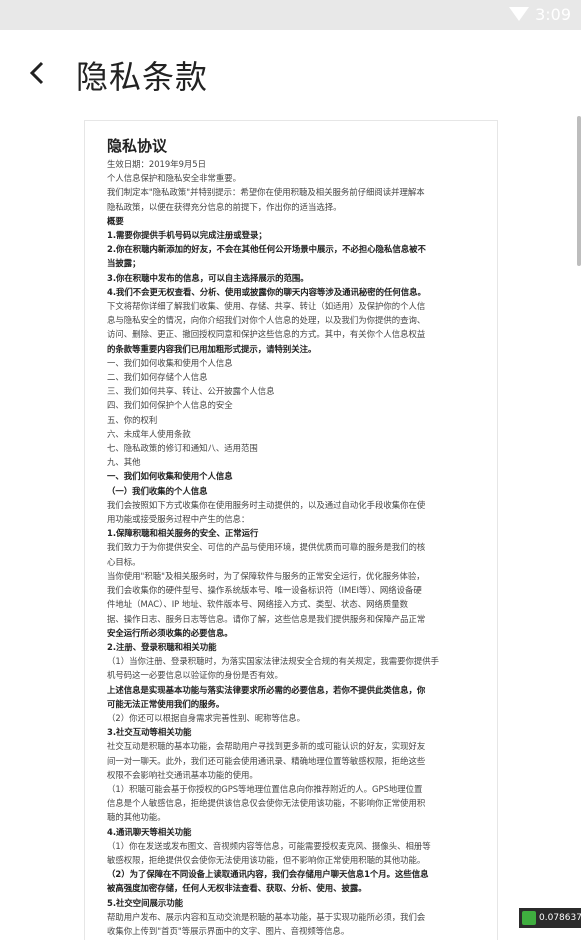  Describe the element at coordinates (124, 561) in the screenshot. I see `document-line: 心目标。` at that location.